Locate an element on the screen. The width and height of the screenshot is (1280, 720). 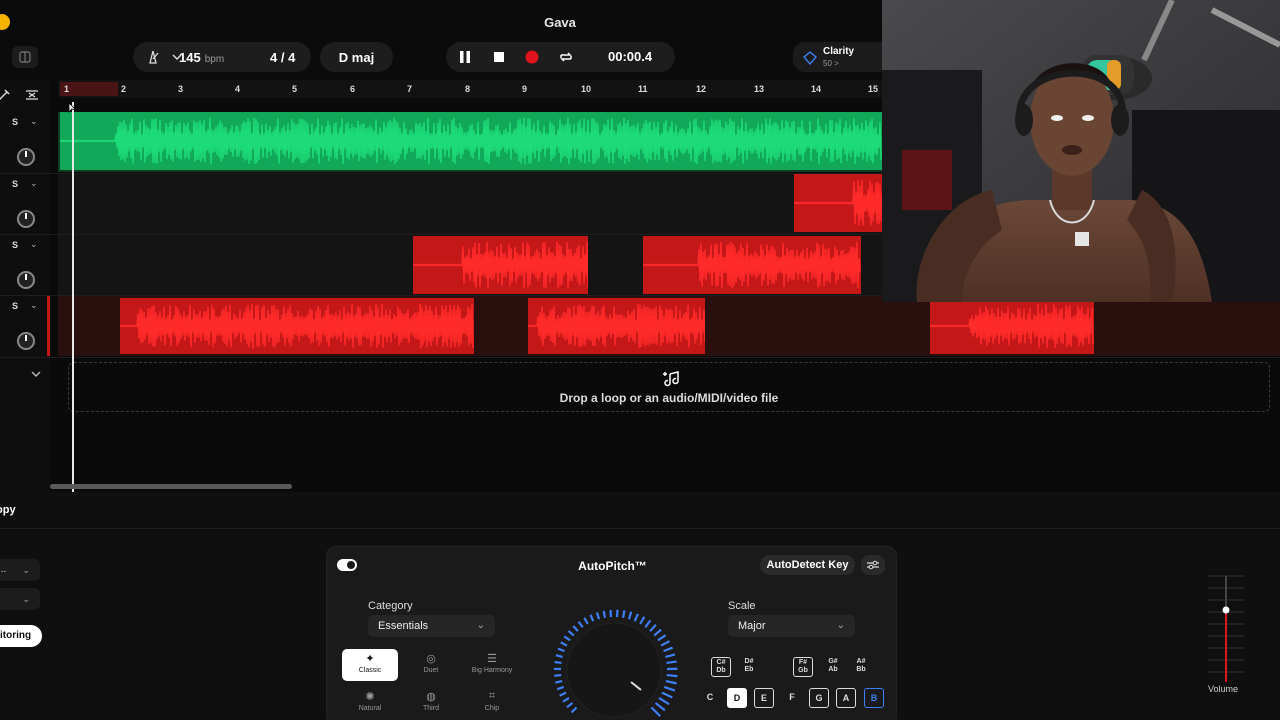
track-divider is located at coordinates (640, 357).